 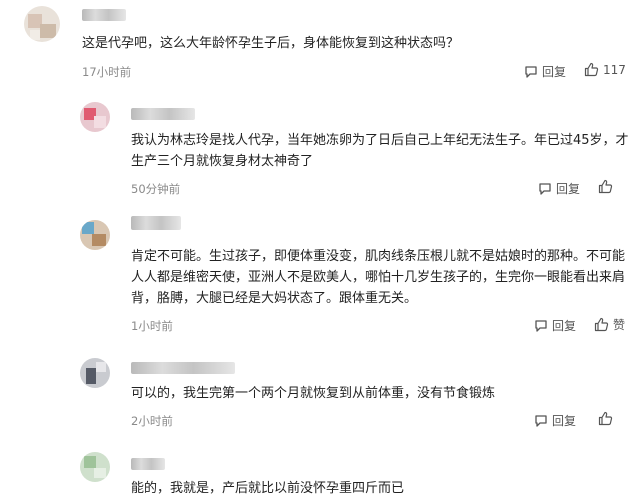 I want to click on comment-text: 能的，我就是，产后就比以前没怀孕重四斤而已, so click(x=268, y=488).